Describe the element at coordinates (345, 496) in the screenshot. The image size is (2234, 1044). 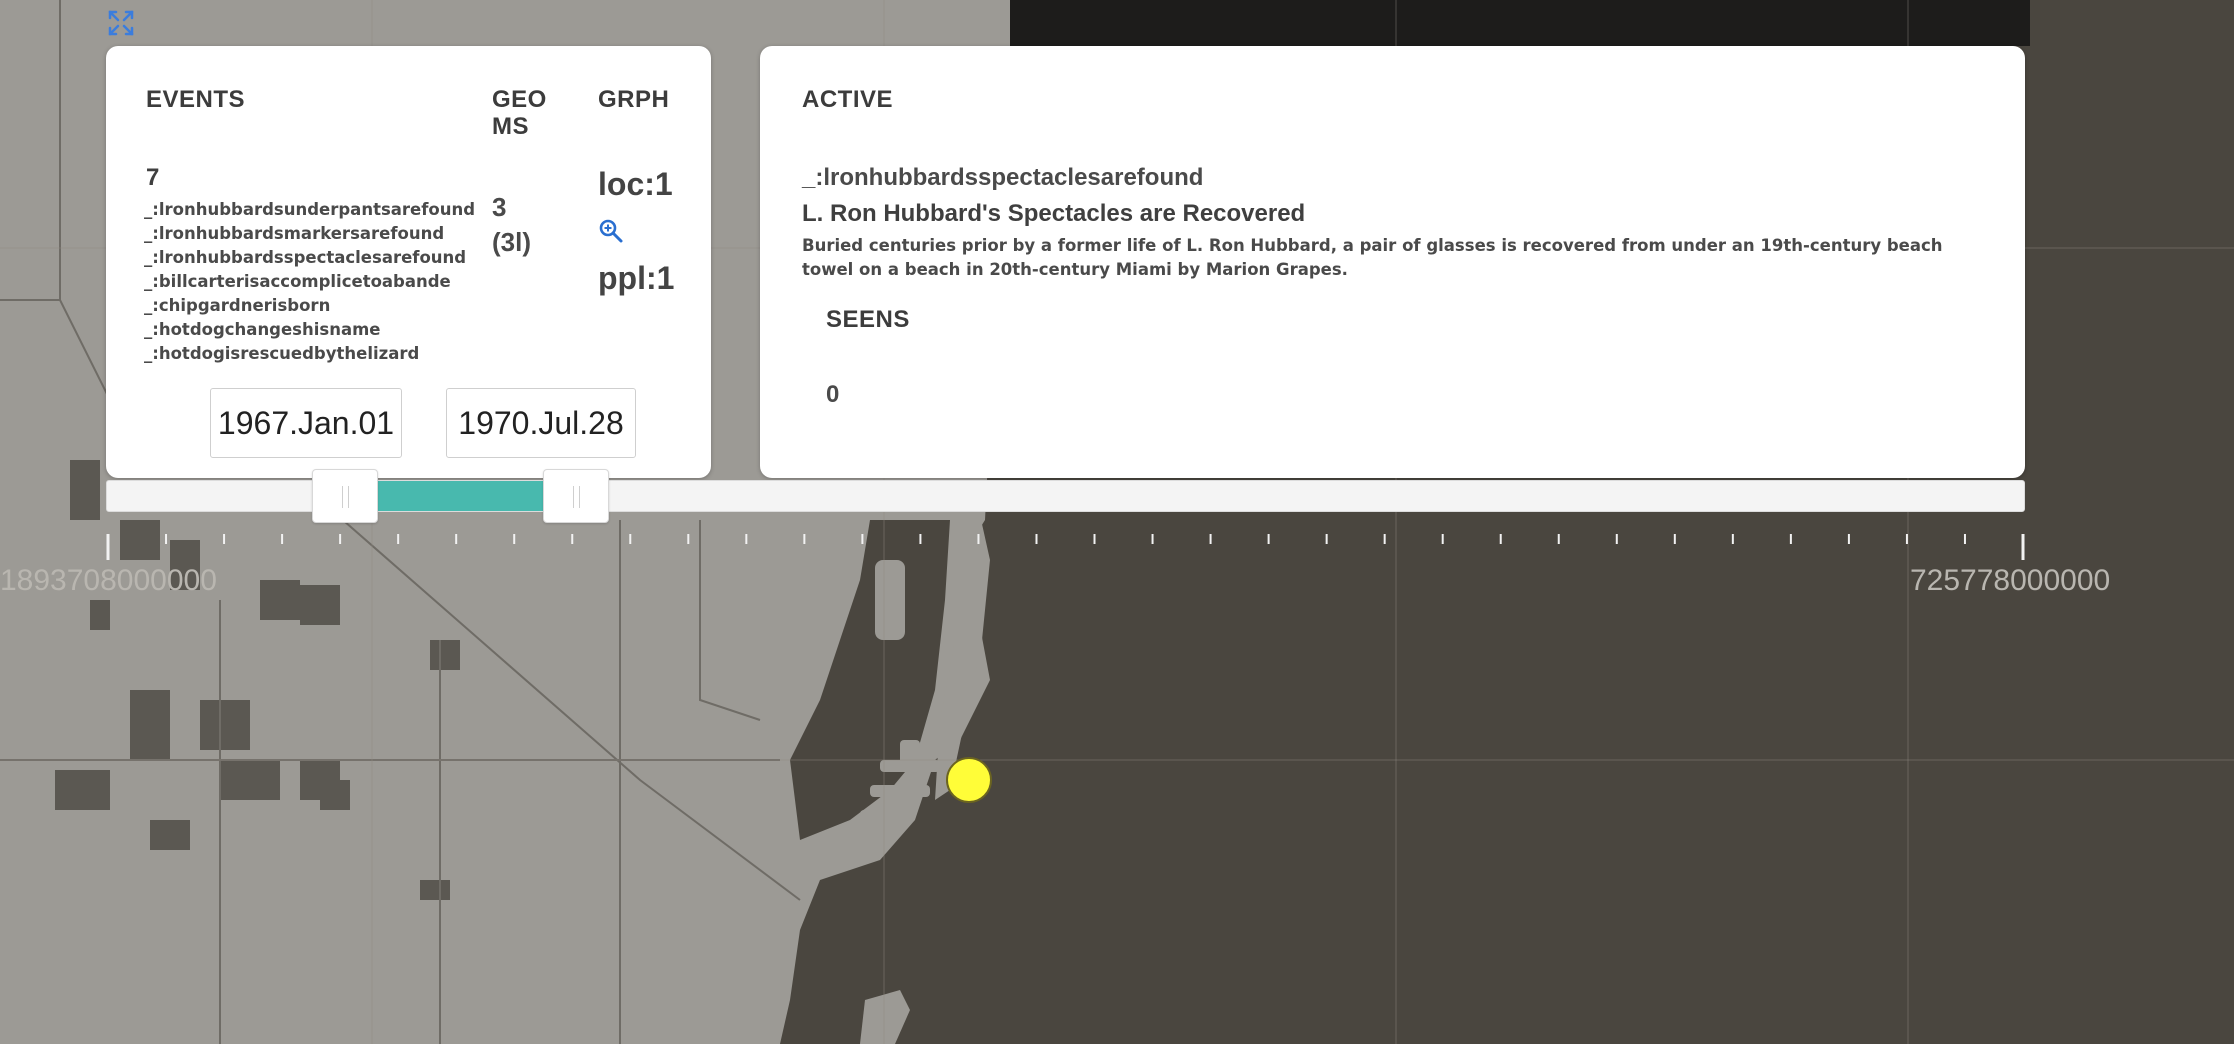
I see `timeline-start-handle` at that location.